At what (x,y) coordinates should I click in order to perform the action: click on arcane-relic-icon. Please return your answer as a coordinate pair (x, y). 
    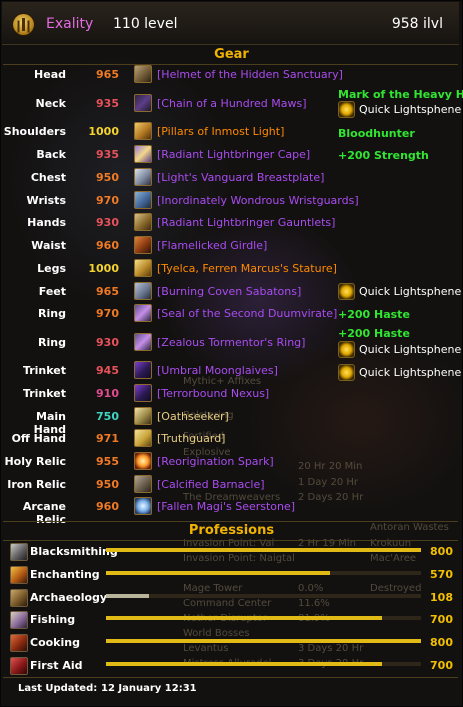
    Looking at the image, I should click on (143, 506).